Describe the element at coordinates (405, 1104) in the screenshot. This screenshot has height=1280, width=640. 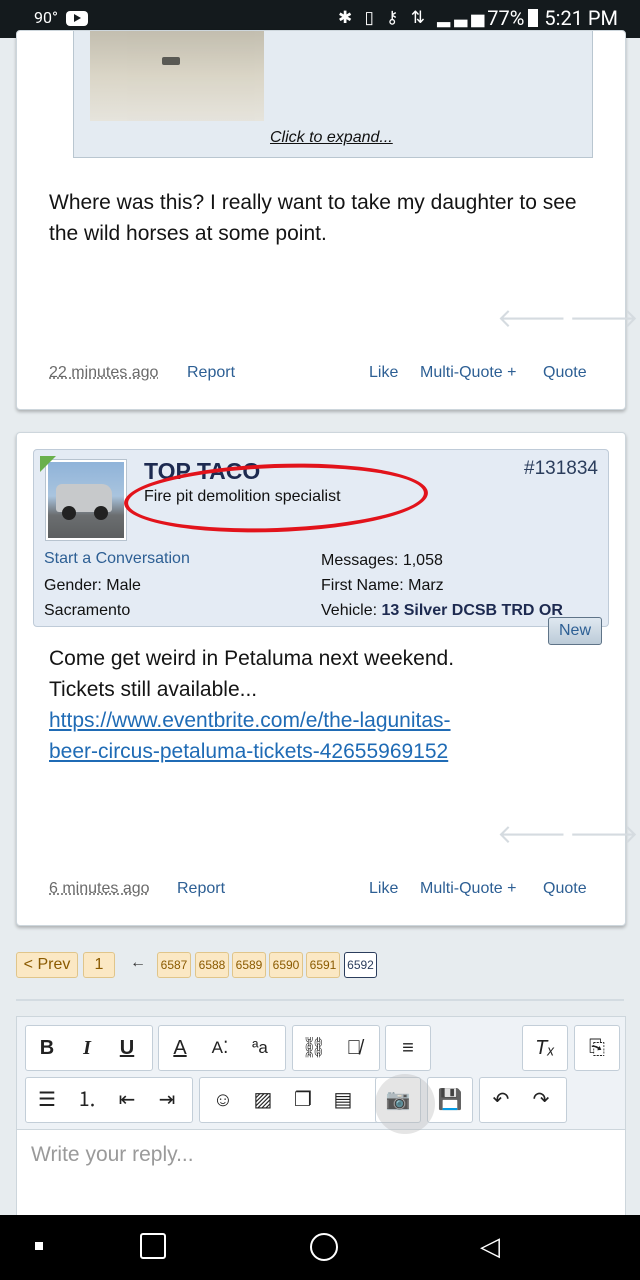
I see `touch-highlight` at that location.